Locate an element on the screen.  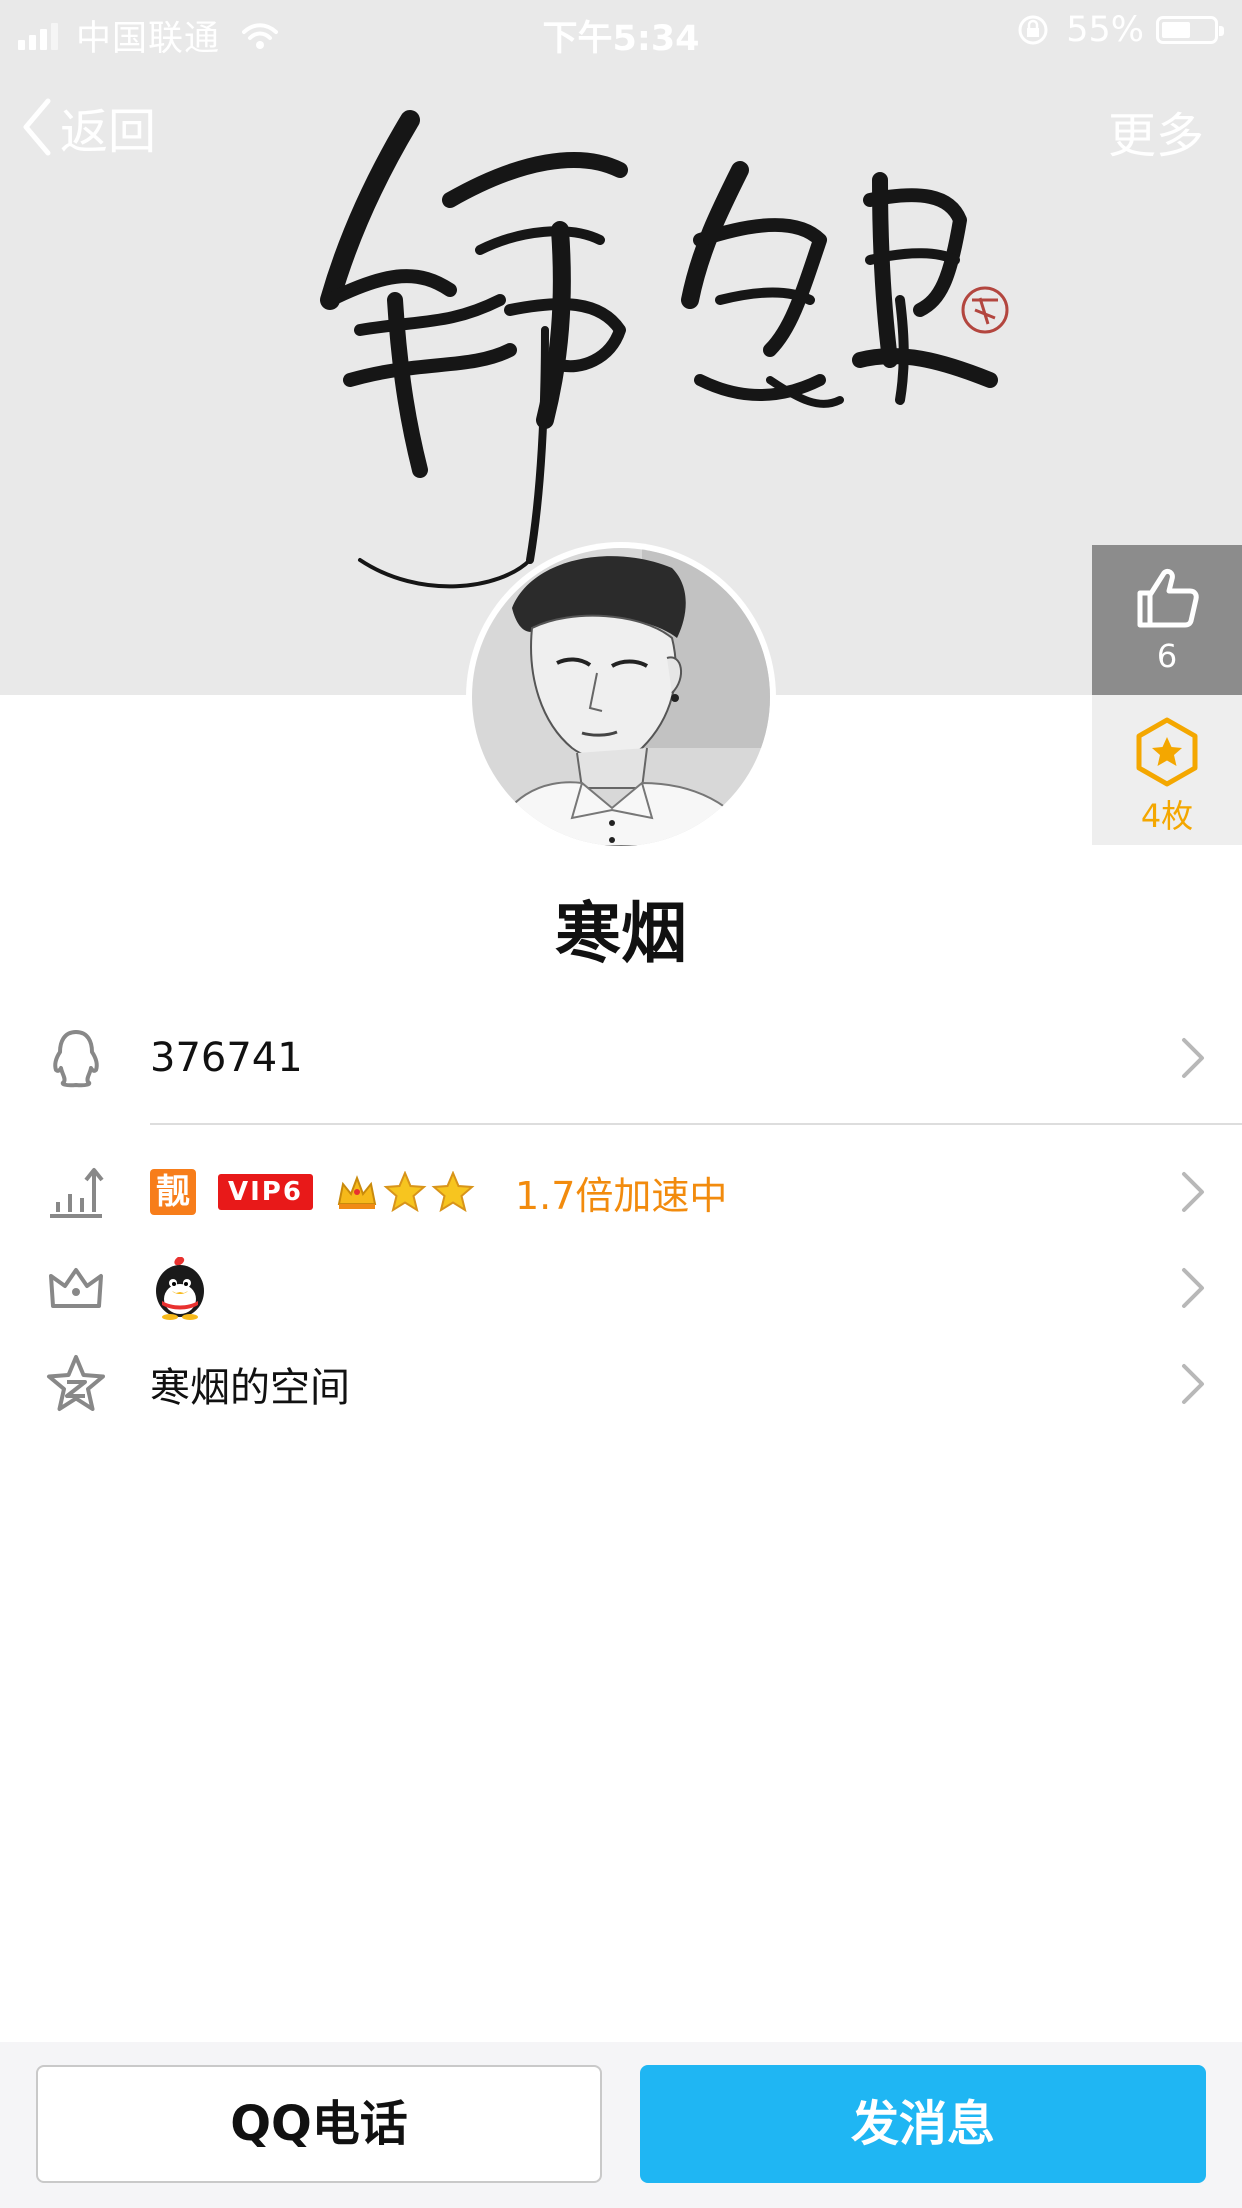
qq-pet-row is located at coordinates (621, 1288).